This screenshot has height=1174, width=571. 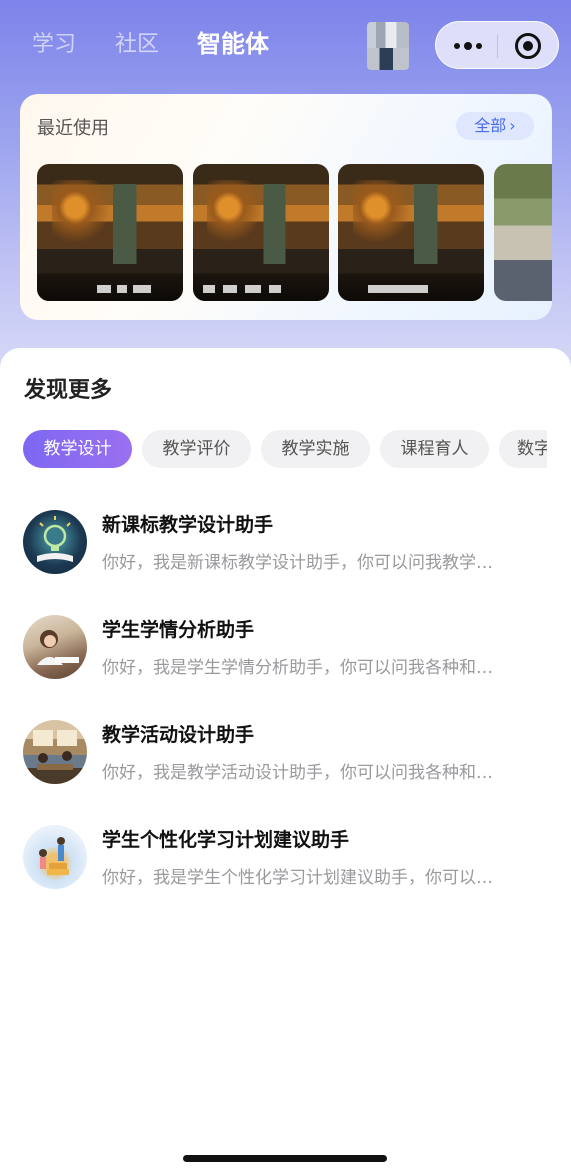 I want to click on student-reading-icon, so click(x=55, y=647).